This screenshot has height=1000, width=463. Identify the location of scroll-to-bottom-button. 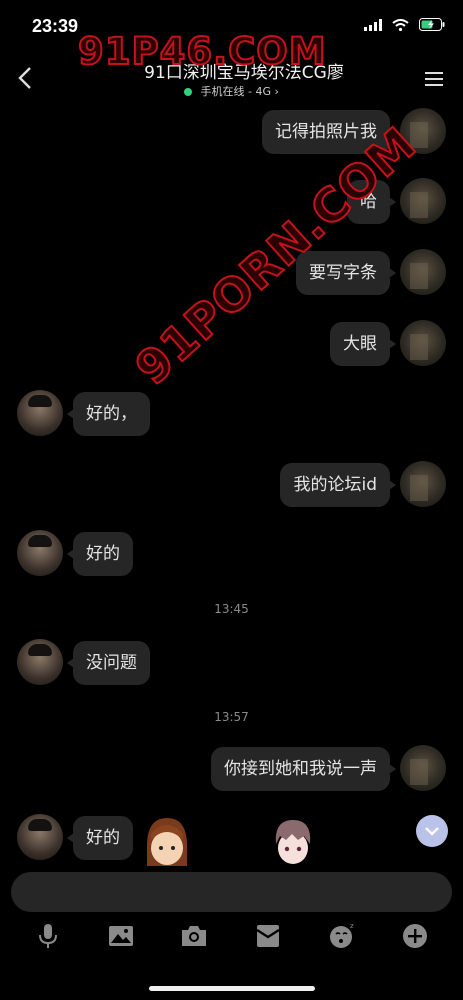
(432, 831).